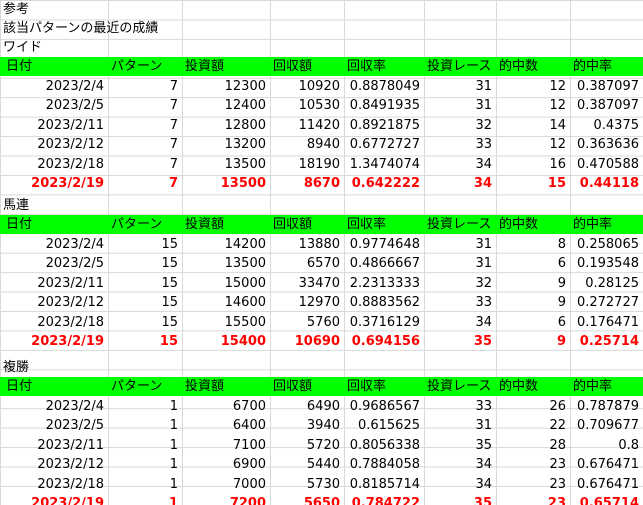 Image resolution: width=643 pixels, height=505 pixels. Describe the element at coordinates (54, 263) in the screenshot. I see `cell-date: 2023/2/5` at that location.